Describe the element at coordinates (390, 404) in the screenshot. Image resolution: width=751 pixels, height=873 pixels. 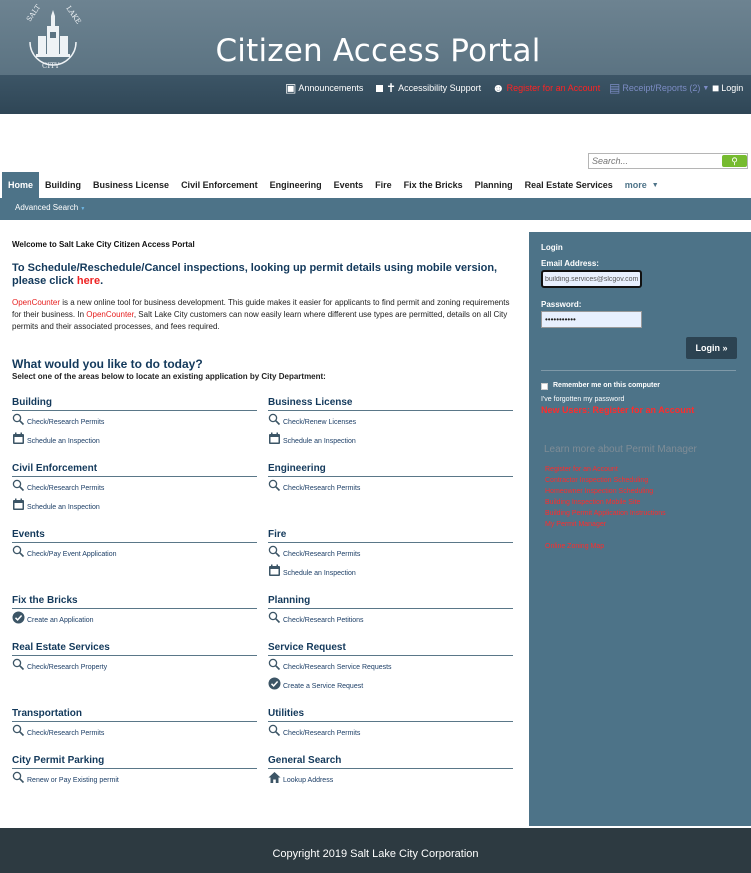
I see `department-title: Business License` at that location.